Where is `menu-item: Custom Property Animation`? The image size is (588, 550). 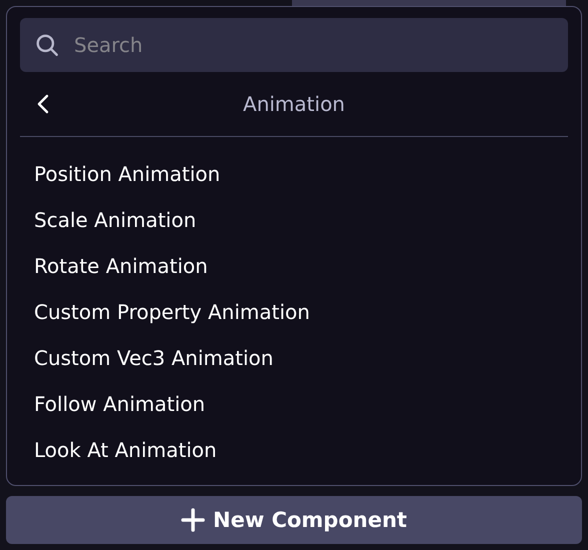
menu-item: Custom Property Animation is located at coordinates (294, 312).